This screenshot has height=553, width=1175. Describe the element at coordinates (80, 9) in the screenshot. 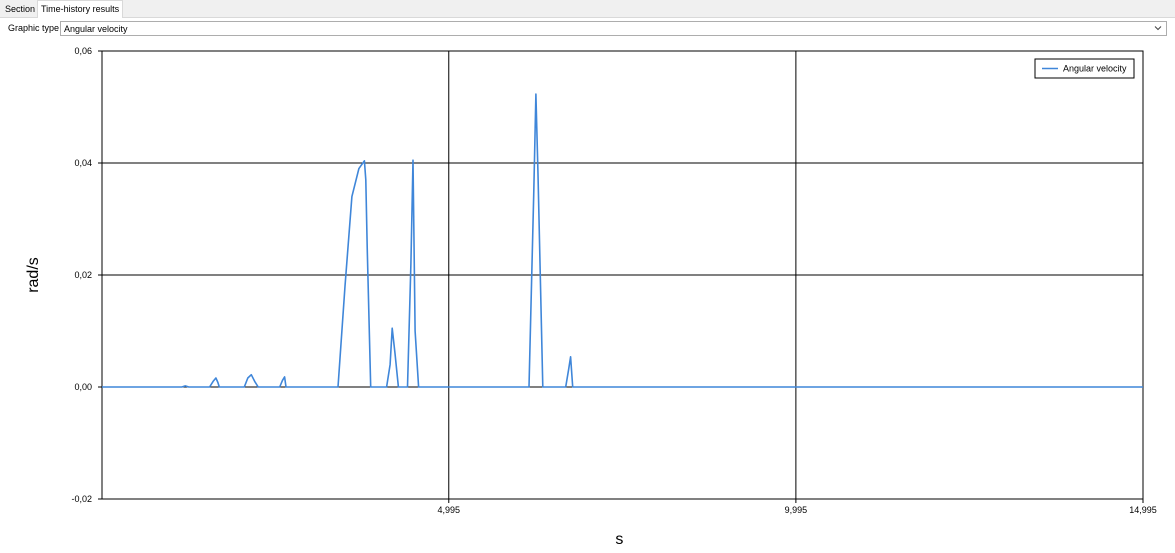

I see `tab-time-history-results: Time-history results` at that location.